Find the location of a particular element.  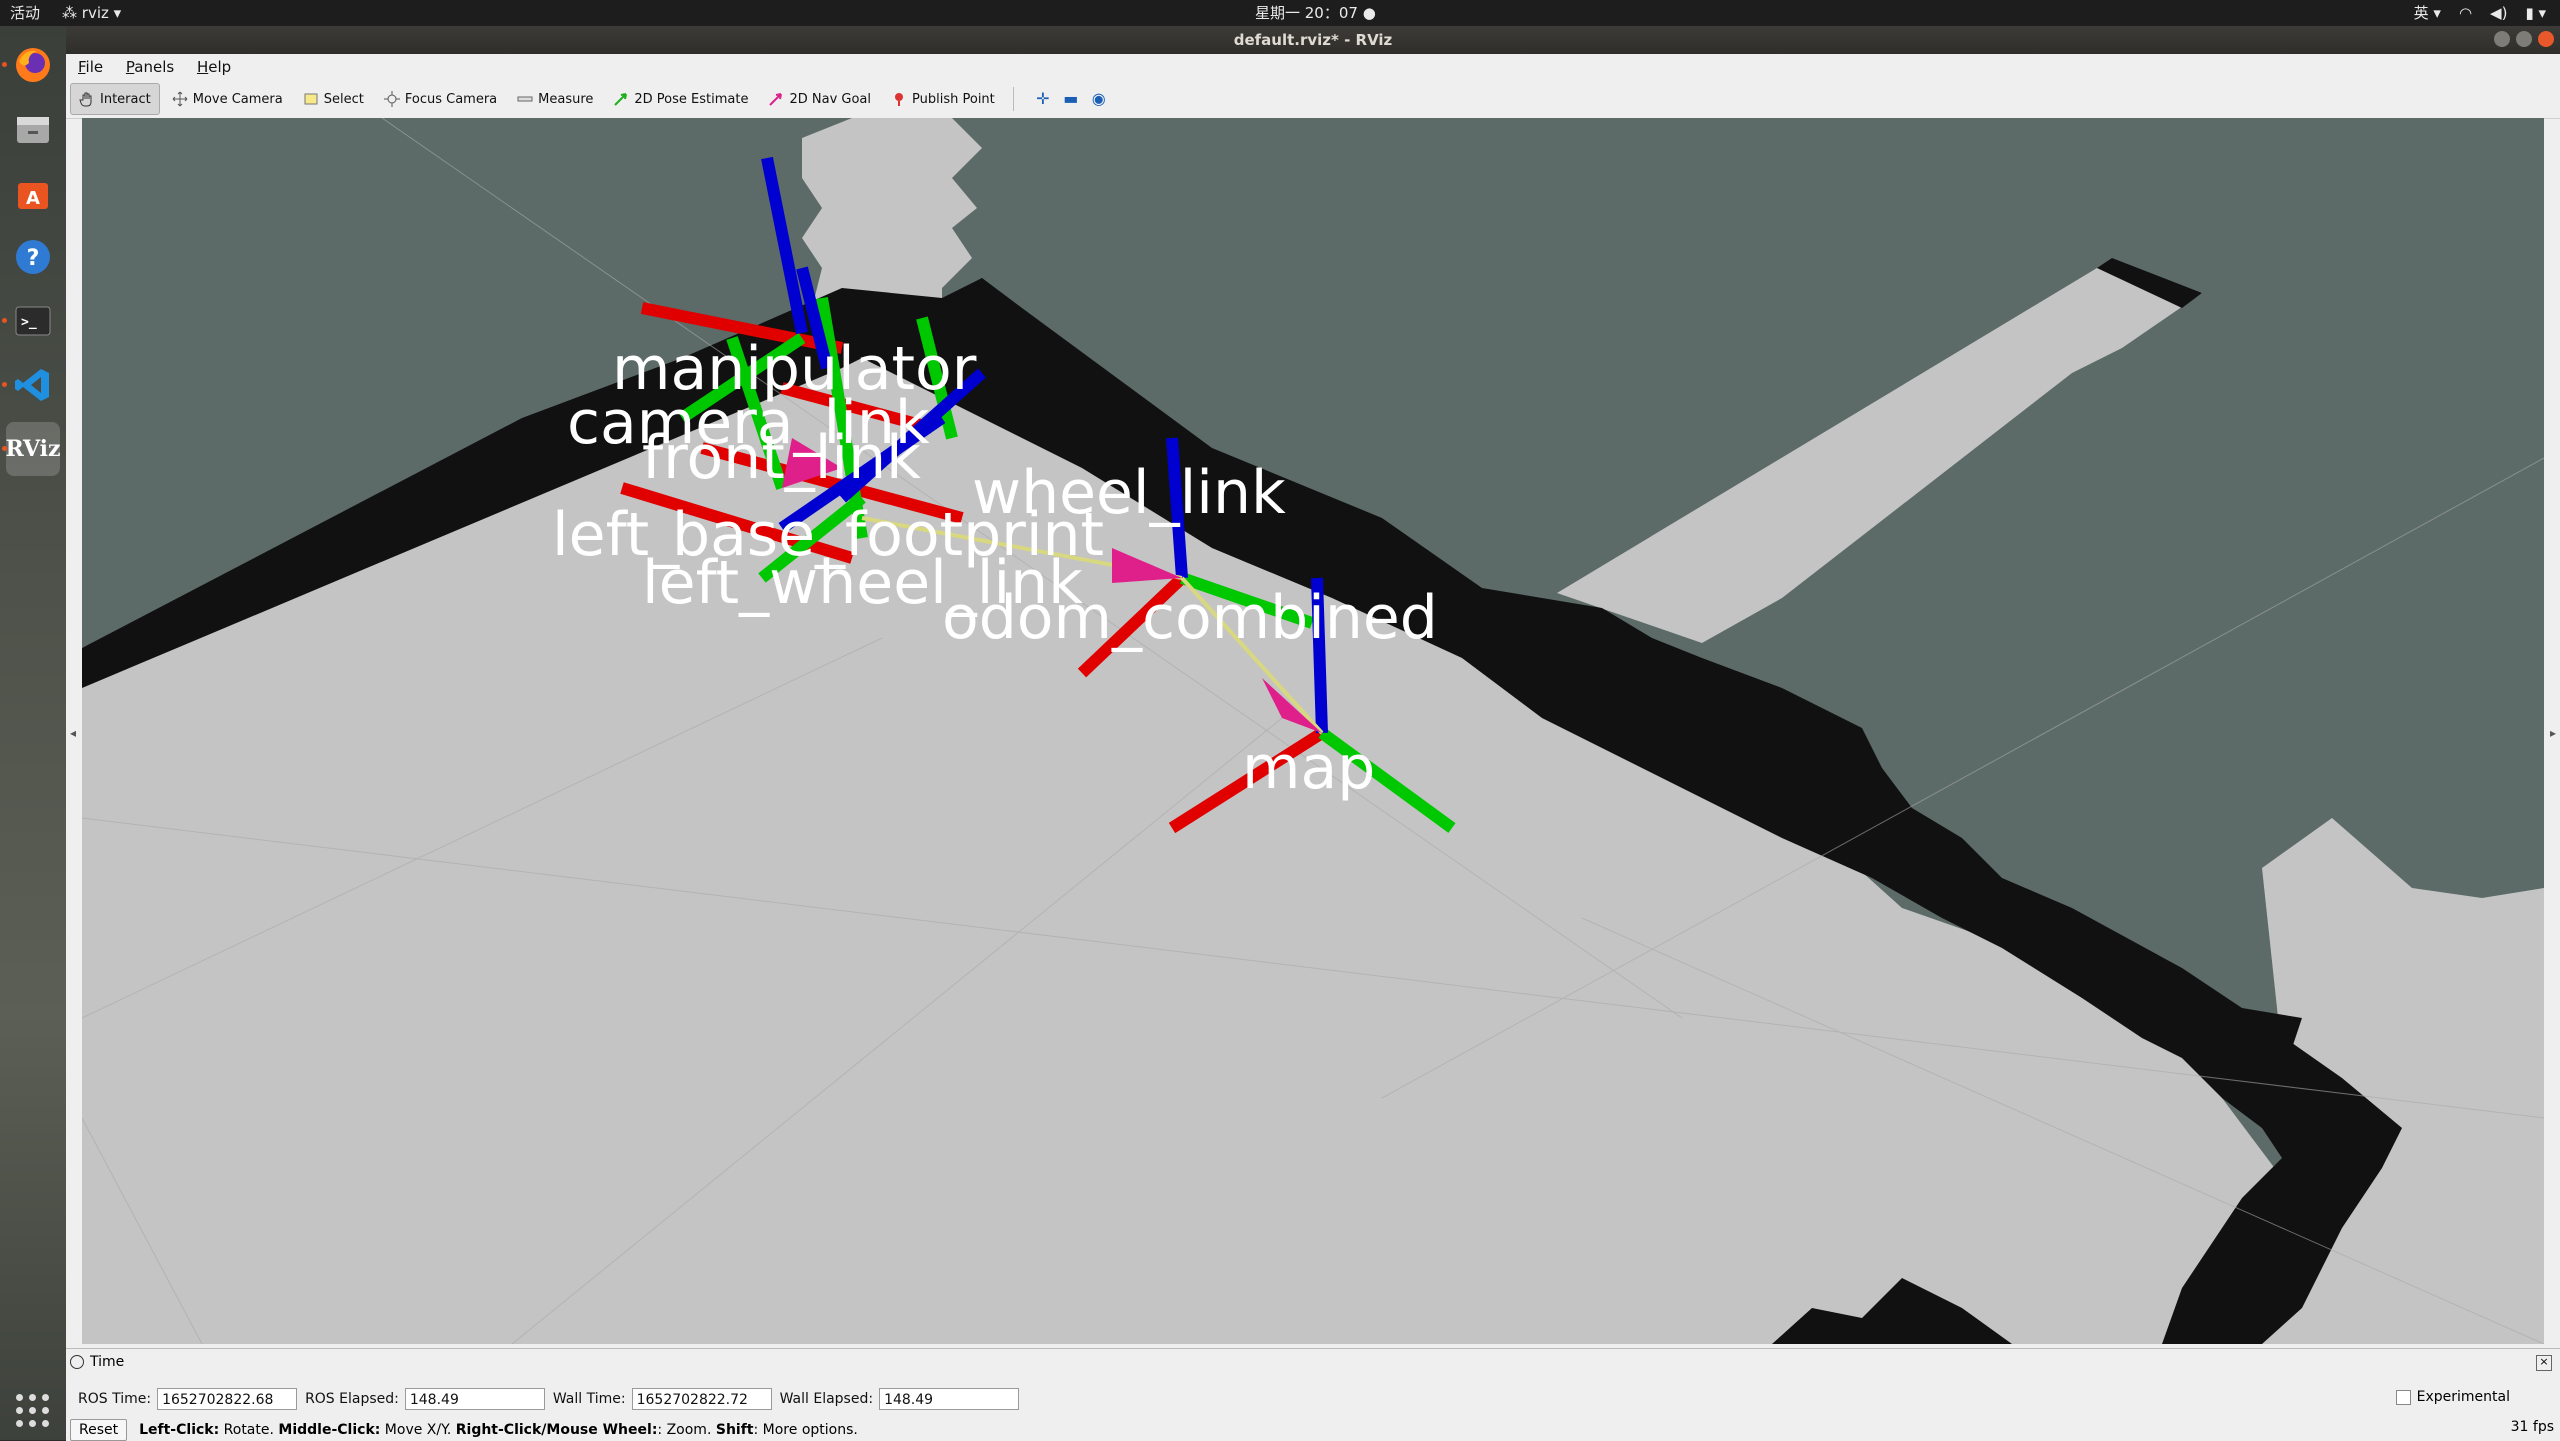

move-camera-icon is located at coordinates (180, 99).